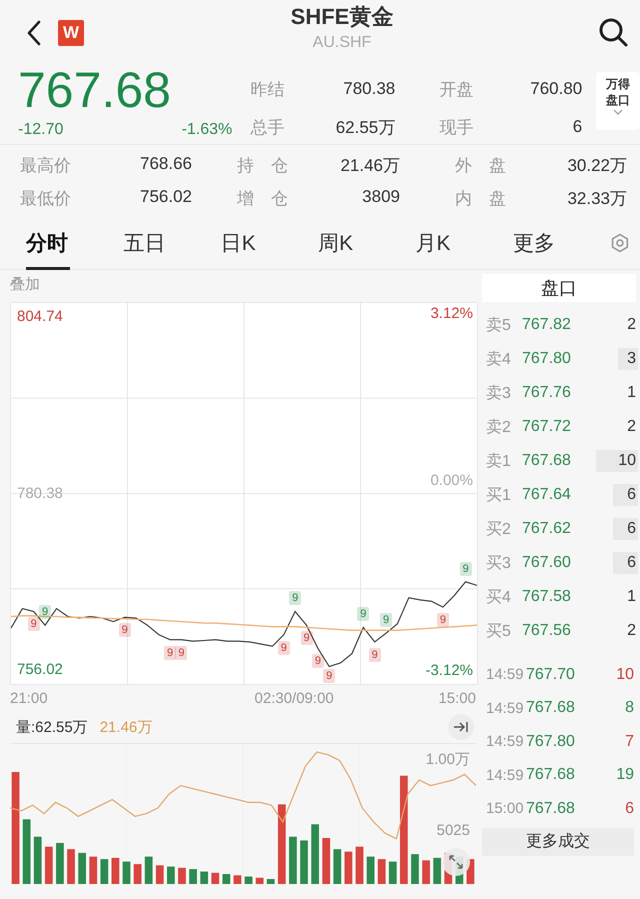 The image size is (640, 899). What do you see at coordinates (262, 166) in the screenshot?
I see `stat-label: 持 仓` at bounding box center [262, 166].